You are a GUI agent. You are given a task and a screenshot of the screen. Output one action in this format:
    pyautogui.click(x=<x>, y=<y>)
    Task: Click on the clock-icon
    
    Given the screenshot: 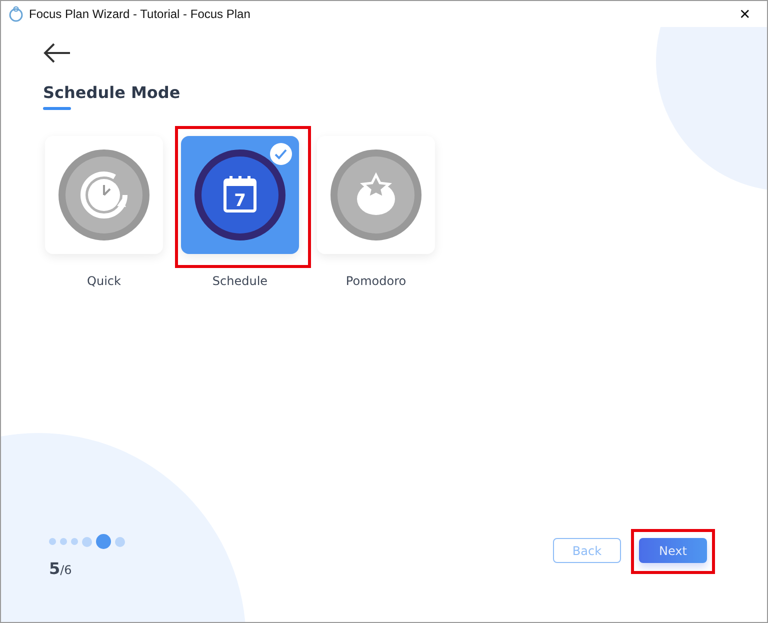 What is the action you would take?
    pyautogui.click(x=104, y=195)
    